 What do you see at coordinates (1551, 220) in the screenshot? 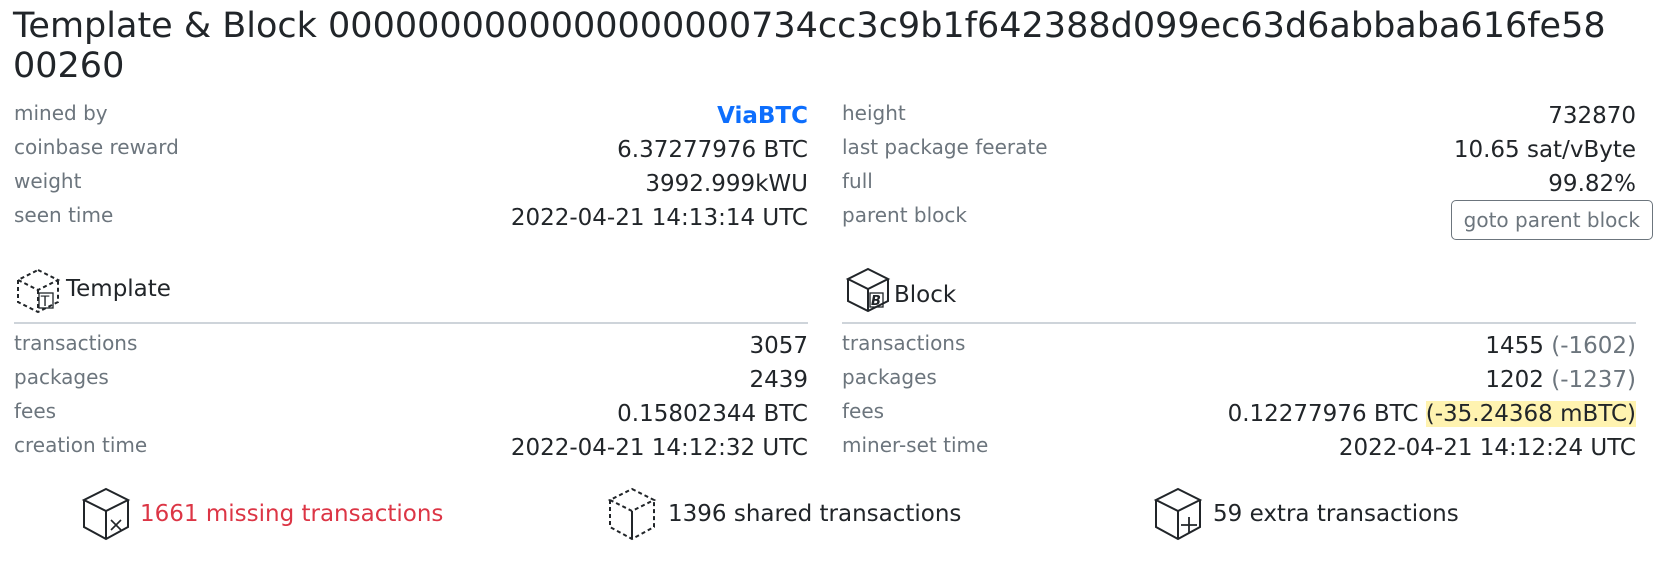
I see `goto-parent-block-button: goto parent block` at bounding box center [1551, 220].